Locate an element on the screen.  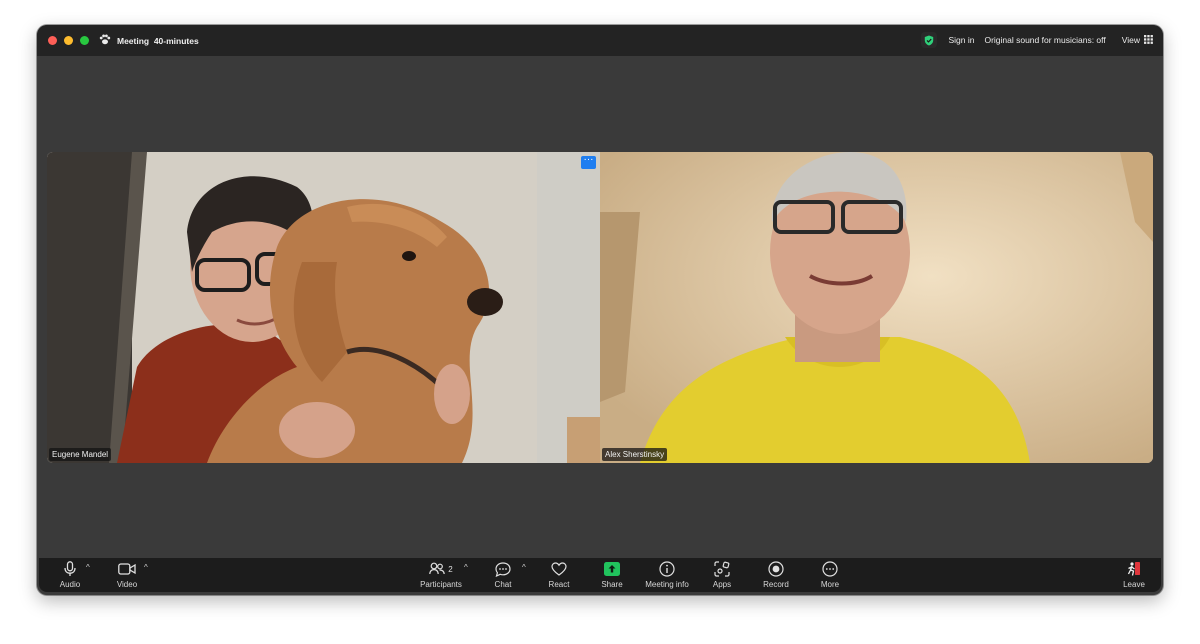
apps-button: Apps is located at coordinates (722, 574).